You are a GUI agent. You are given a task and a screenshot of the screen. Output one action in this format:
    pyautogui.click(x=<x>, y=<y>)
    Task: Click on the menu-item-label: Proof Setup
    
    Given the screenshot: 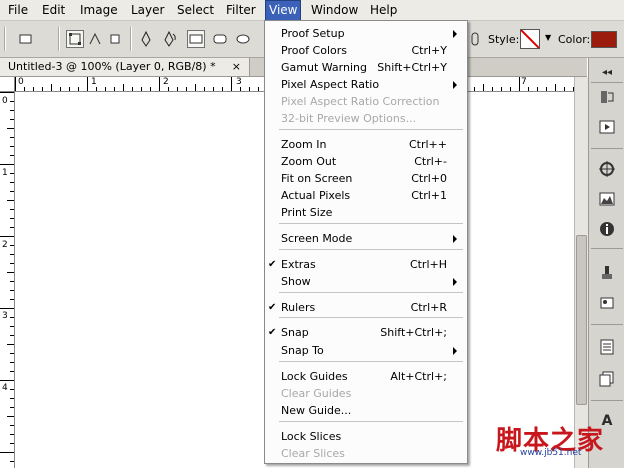 What is the action you would take?
    pyautogui.click(x=313, y=33)
    